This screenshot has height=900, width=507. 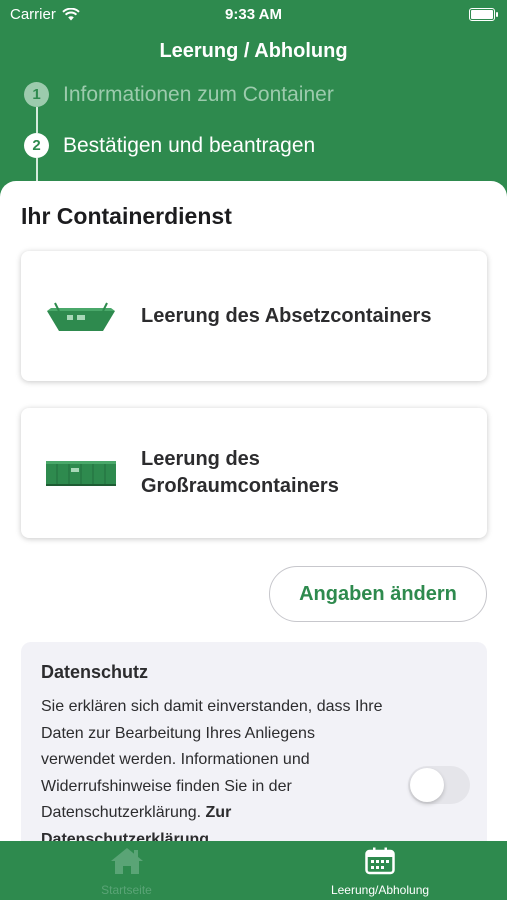 I want to click on status-time: 9:33 AM, so click(x=253, y=14).